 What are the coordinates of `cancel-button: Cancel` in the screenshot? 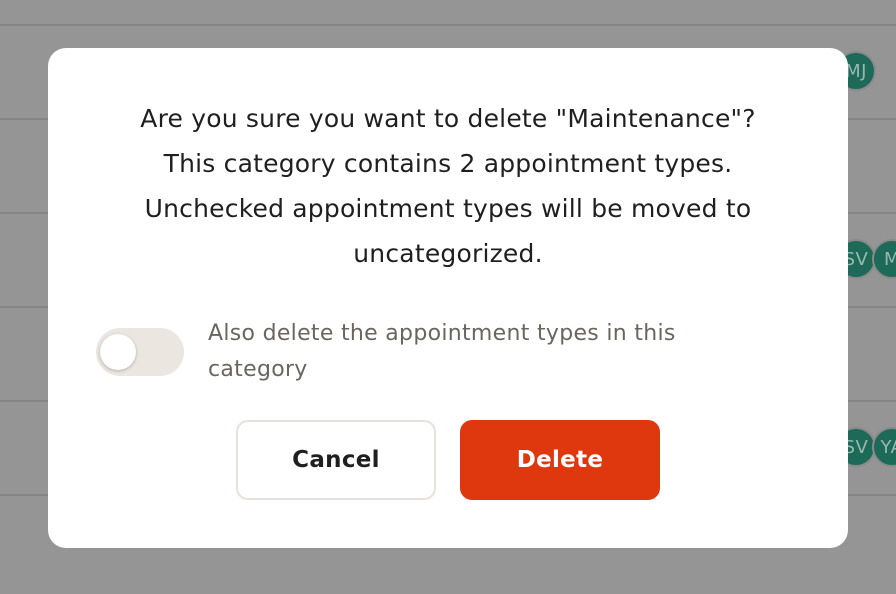 It's located at (336, 460).